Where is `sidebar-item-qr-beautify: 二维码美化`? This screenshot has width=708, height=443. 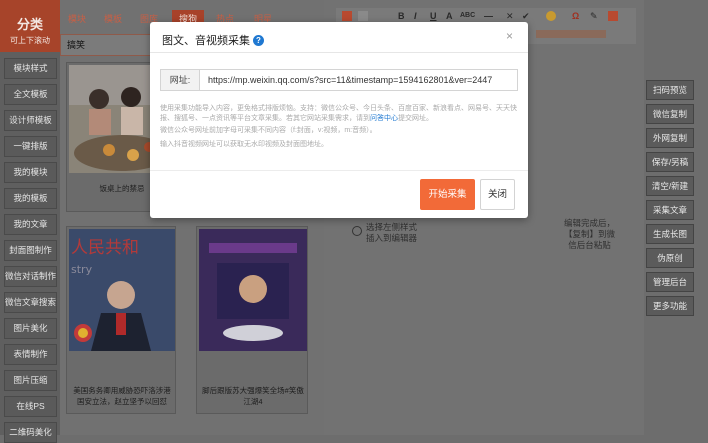
sidebar-item-qr-beautify: 二维码美化 is located at coordinates (30, 432).